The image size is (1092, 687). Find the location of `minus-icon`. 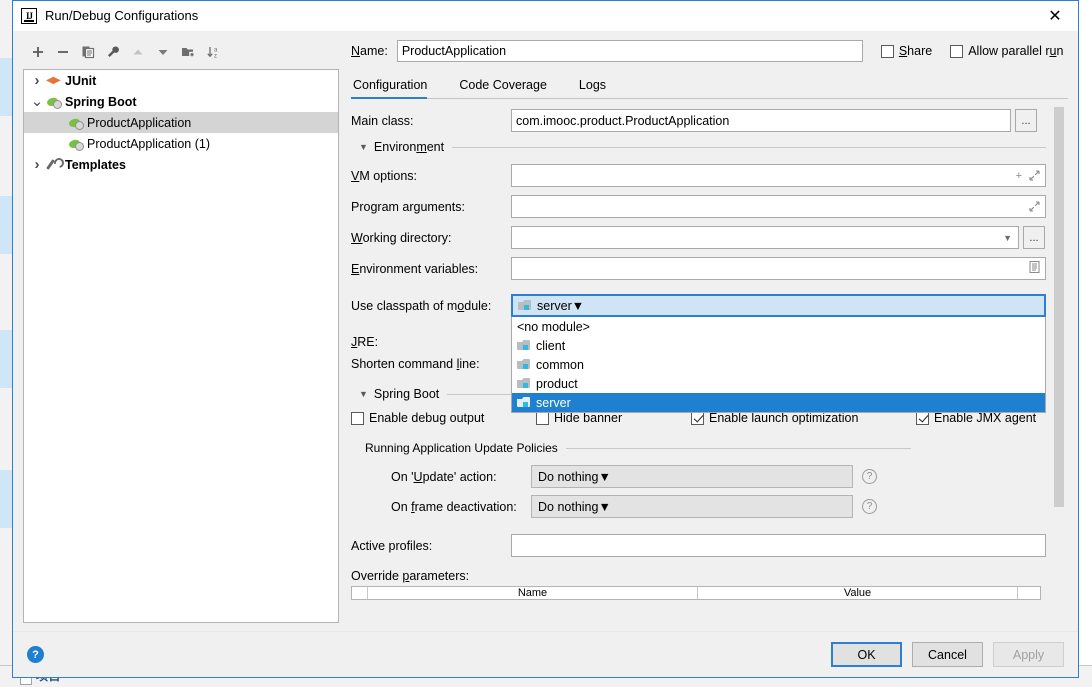

minus-icon is located at coordinates (63, 52).